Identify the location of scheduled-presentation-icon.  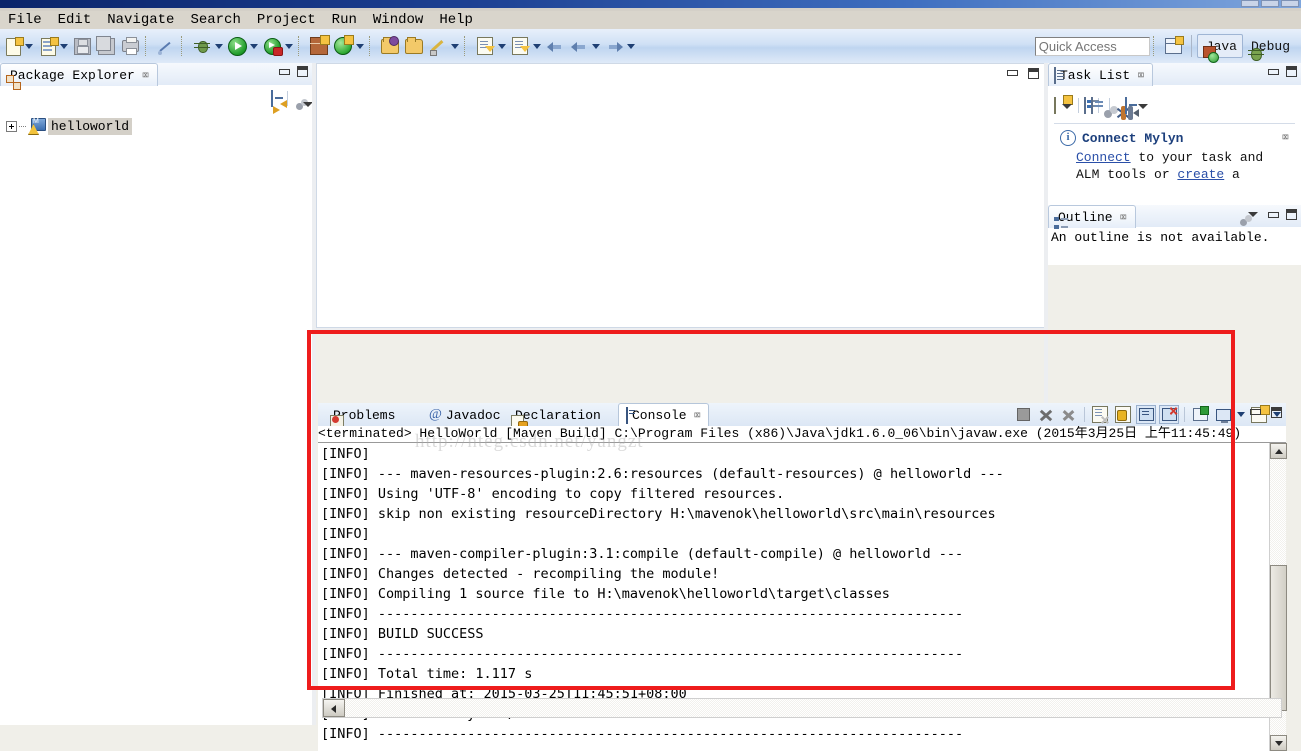
(1092, 105).